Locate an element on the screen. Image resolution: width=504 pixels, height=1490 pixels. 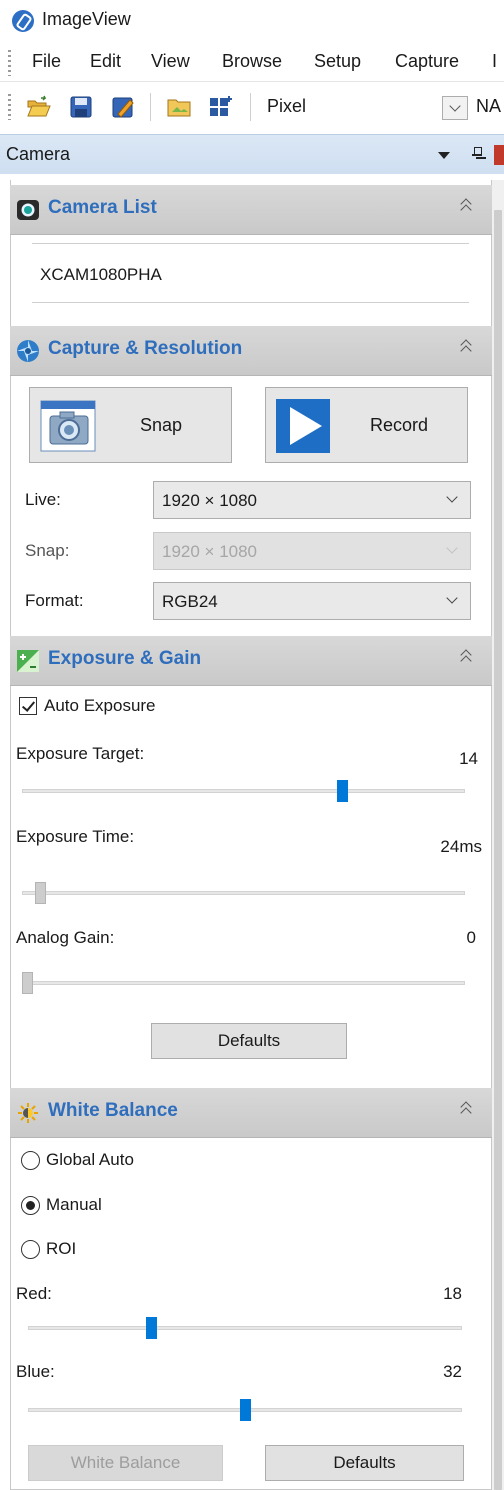
analog-gain-value: 0 is located at coordinates (471, 937).